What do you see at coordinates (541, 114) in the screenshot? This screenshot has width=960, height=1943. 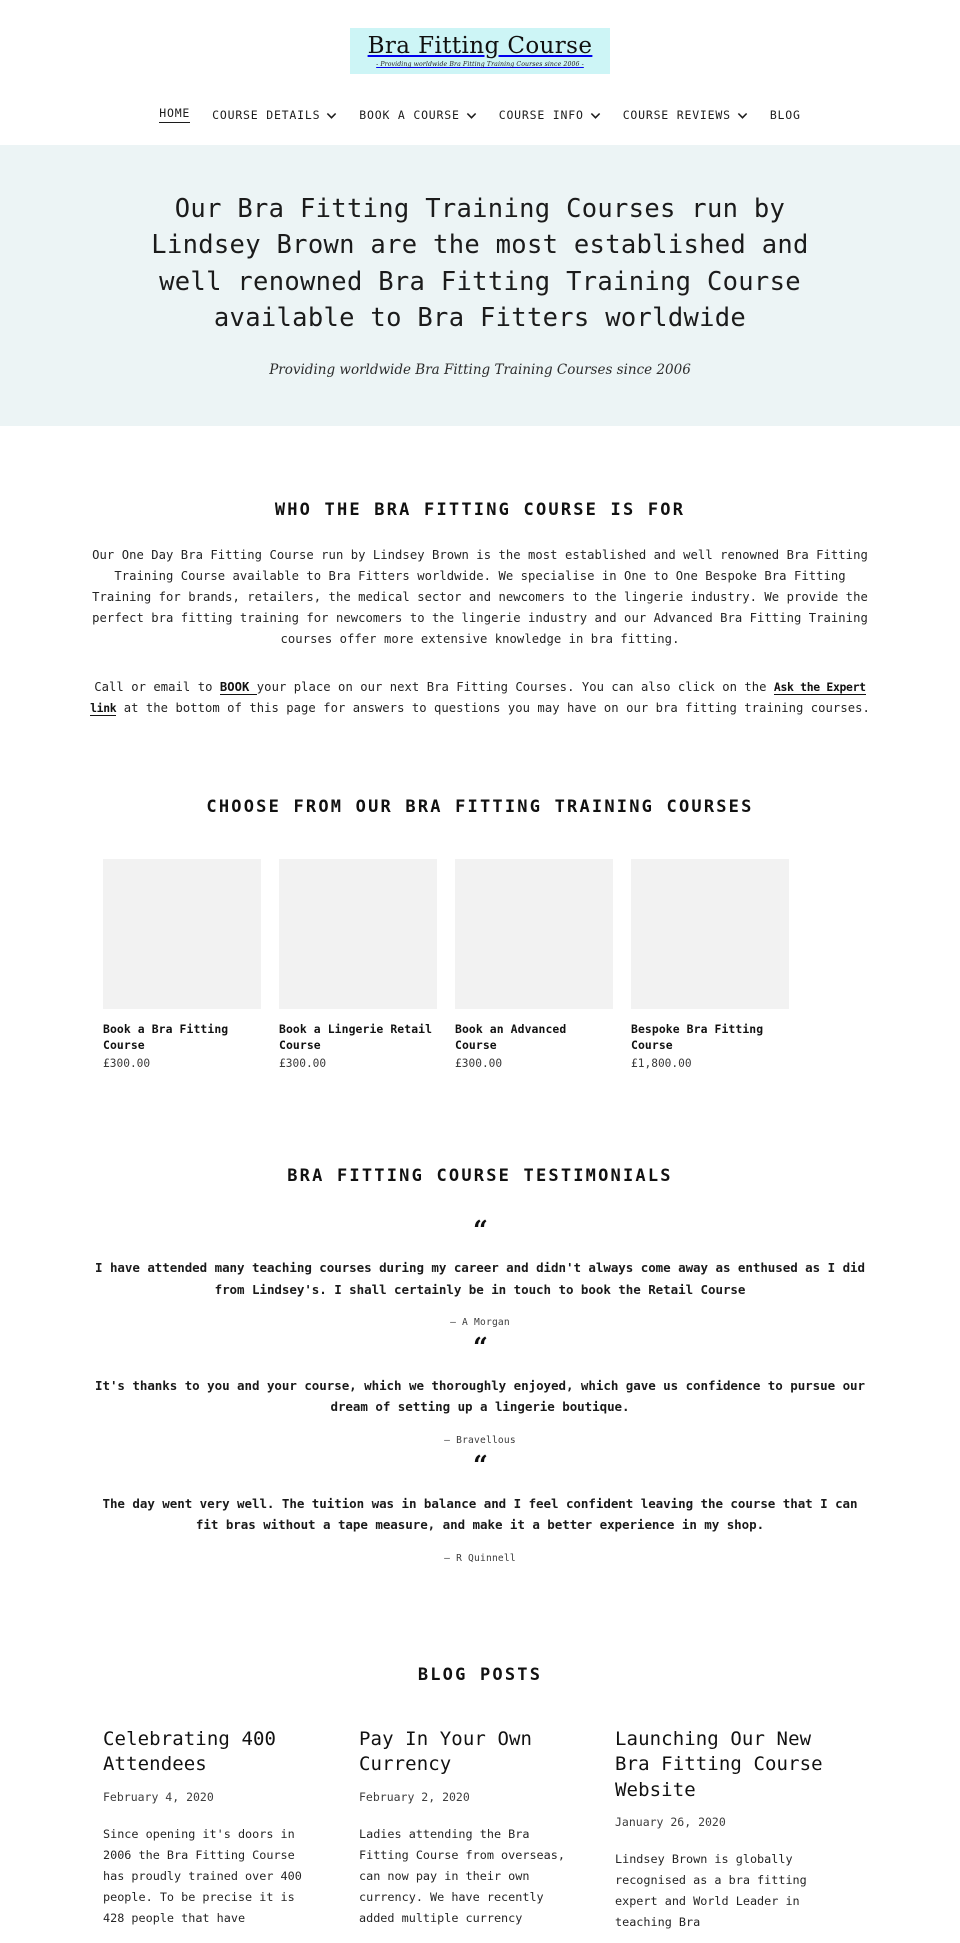 I see `nav-label-course-info: COURSE INFO` at bounding box center [541, 114].